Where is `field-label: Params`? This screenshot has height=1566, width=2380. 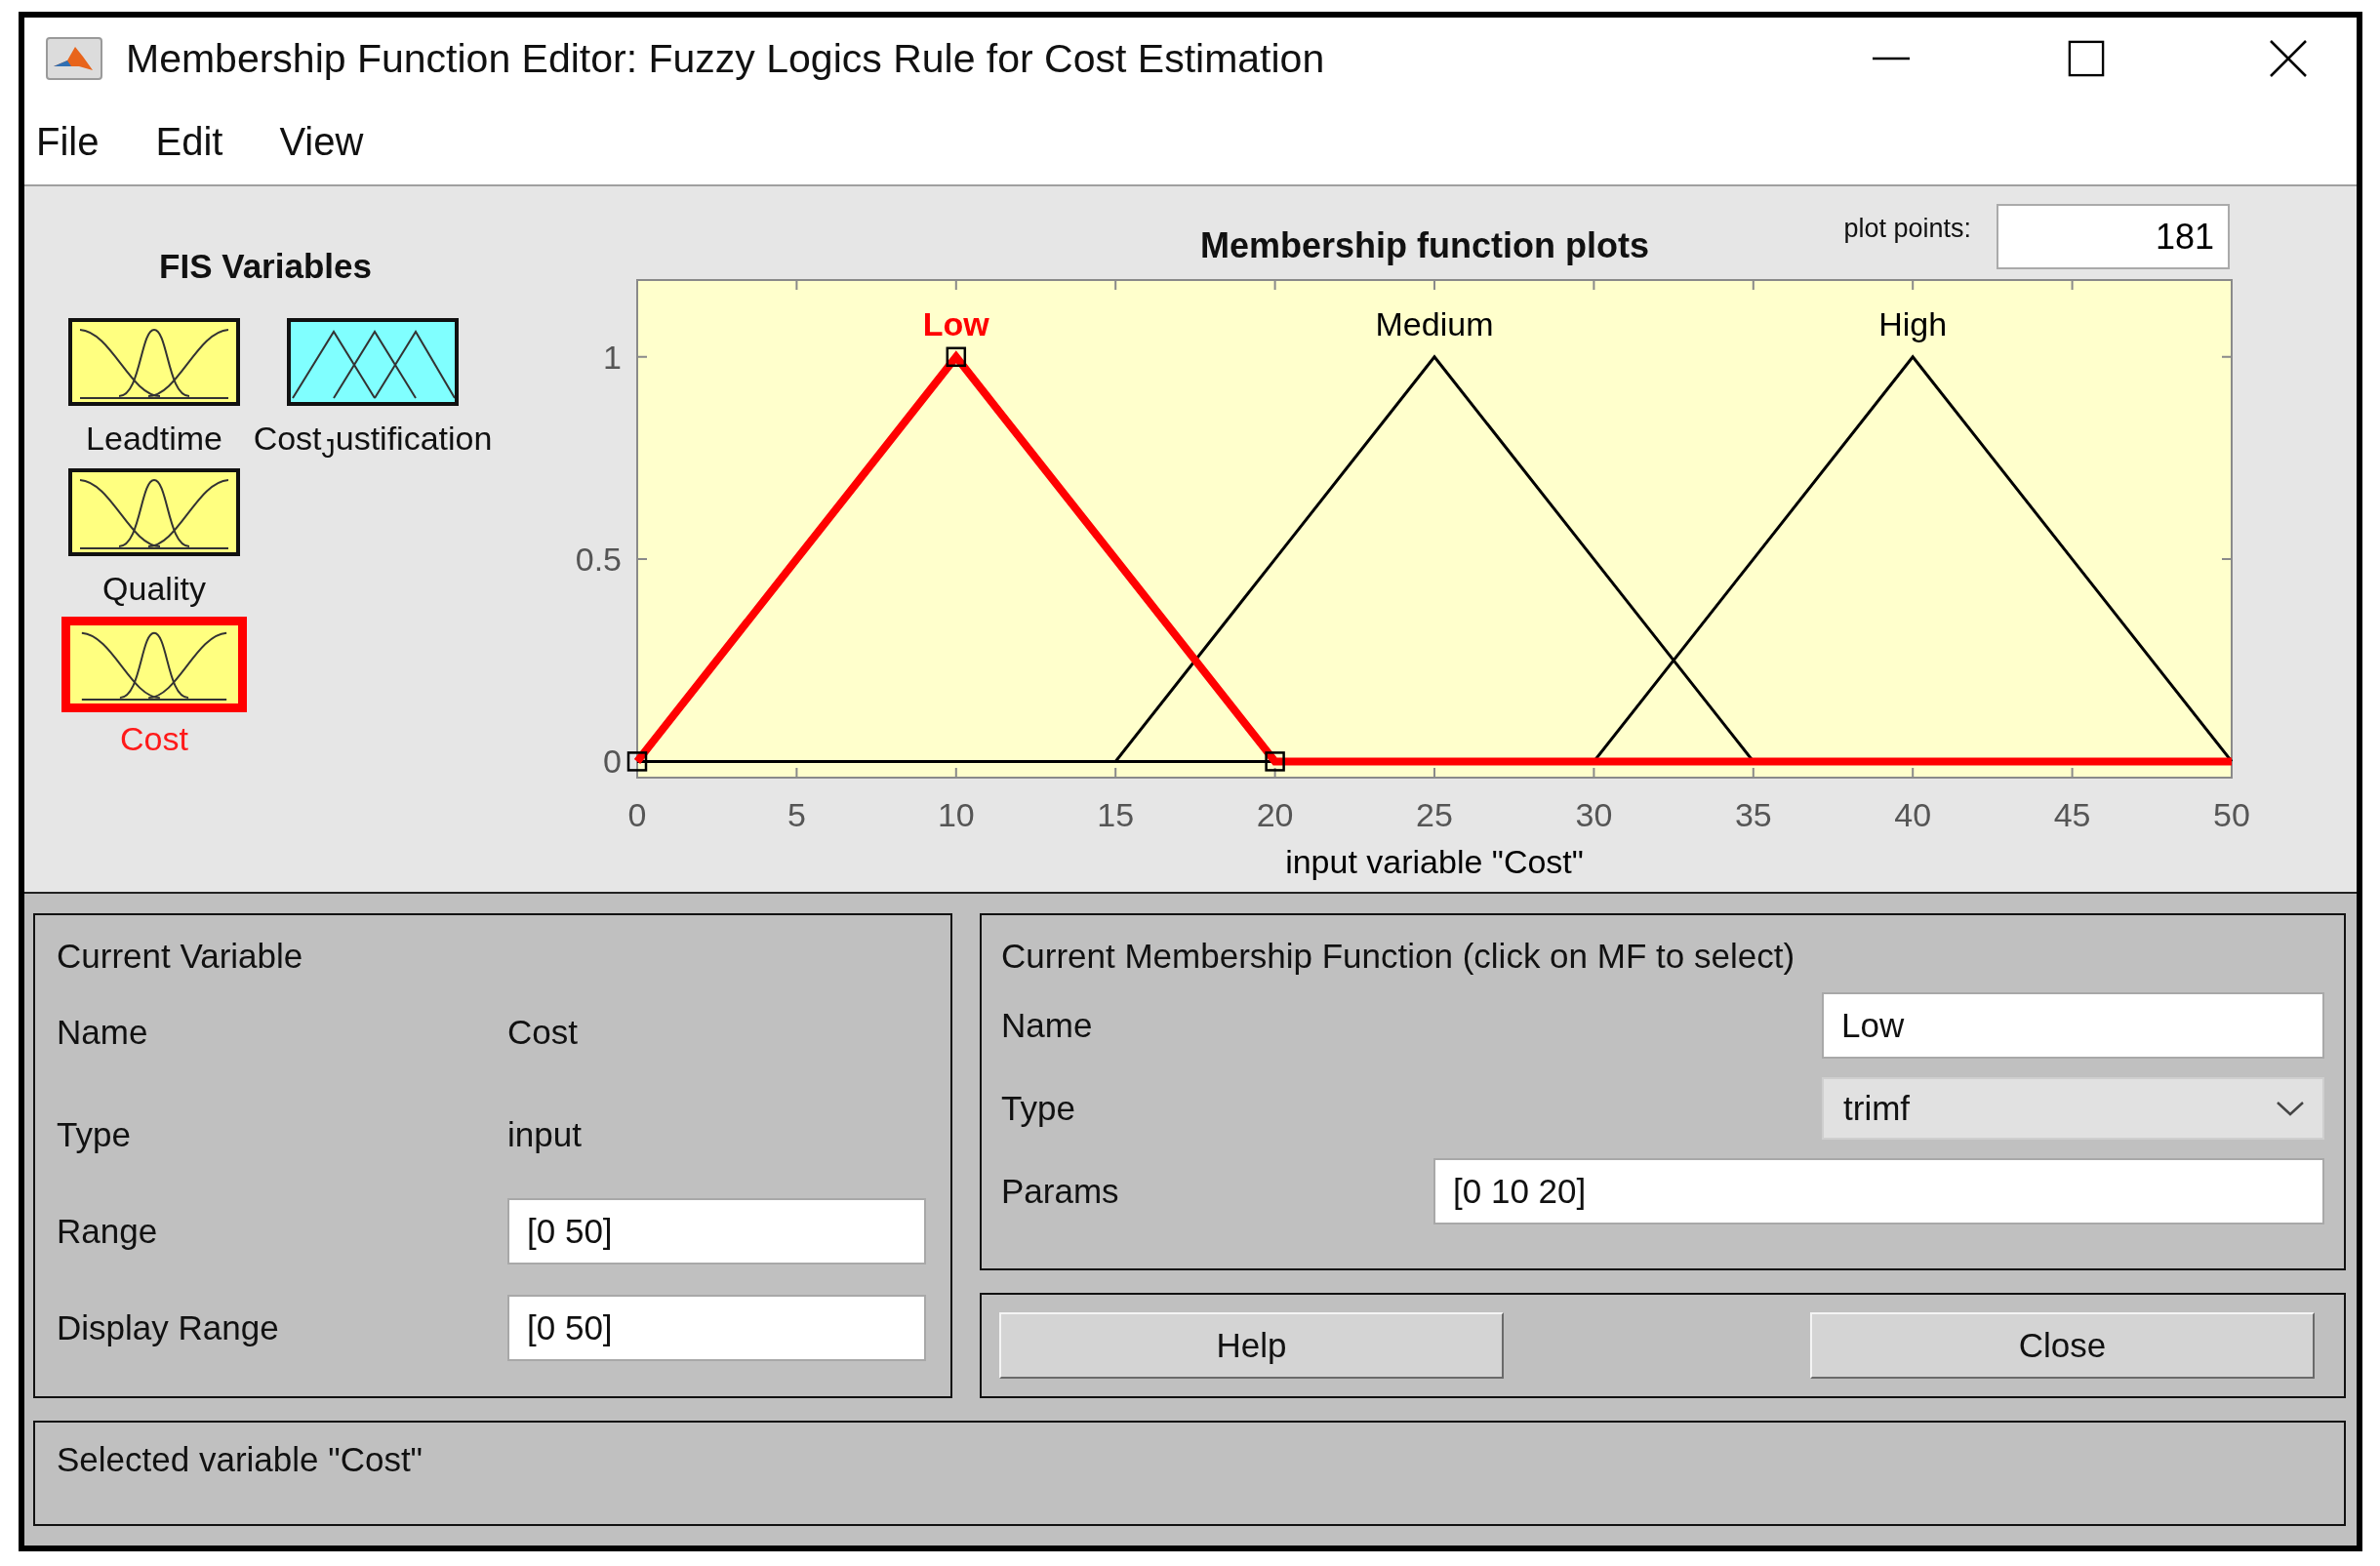
field-label: Params is located at coordinates (1060, 1191).